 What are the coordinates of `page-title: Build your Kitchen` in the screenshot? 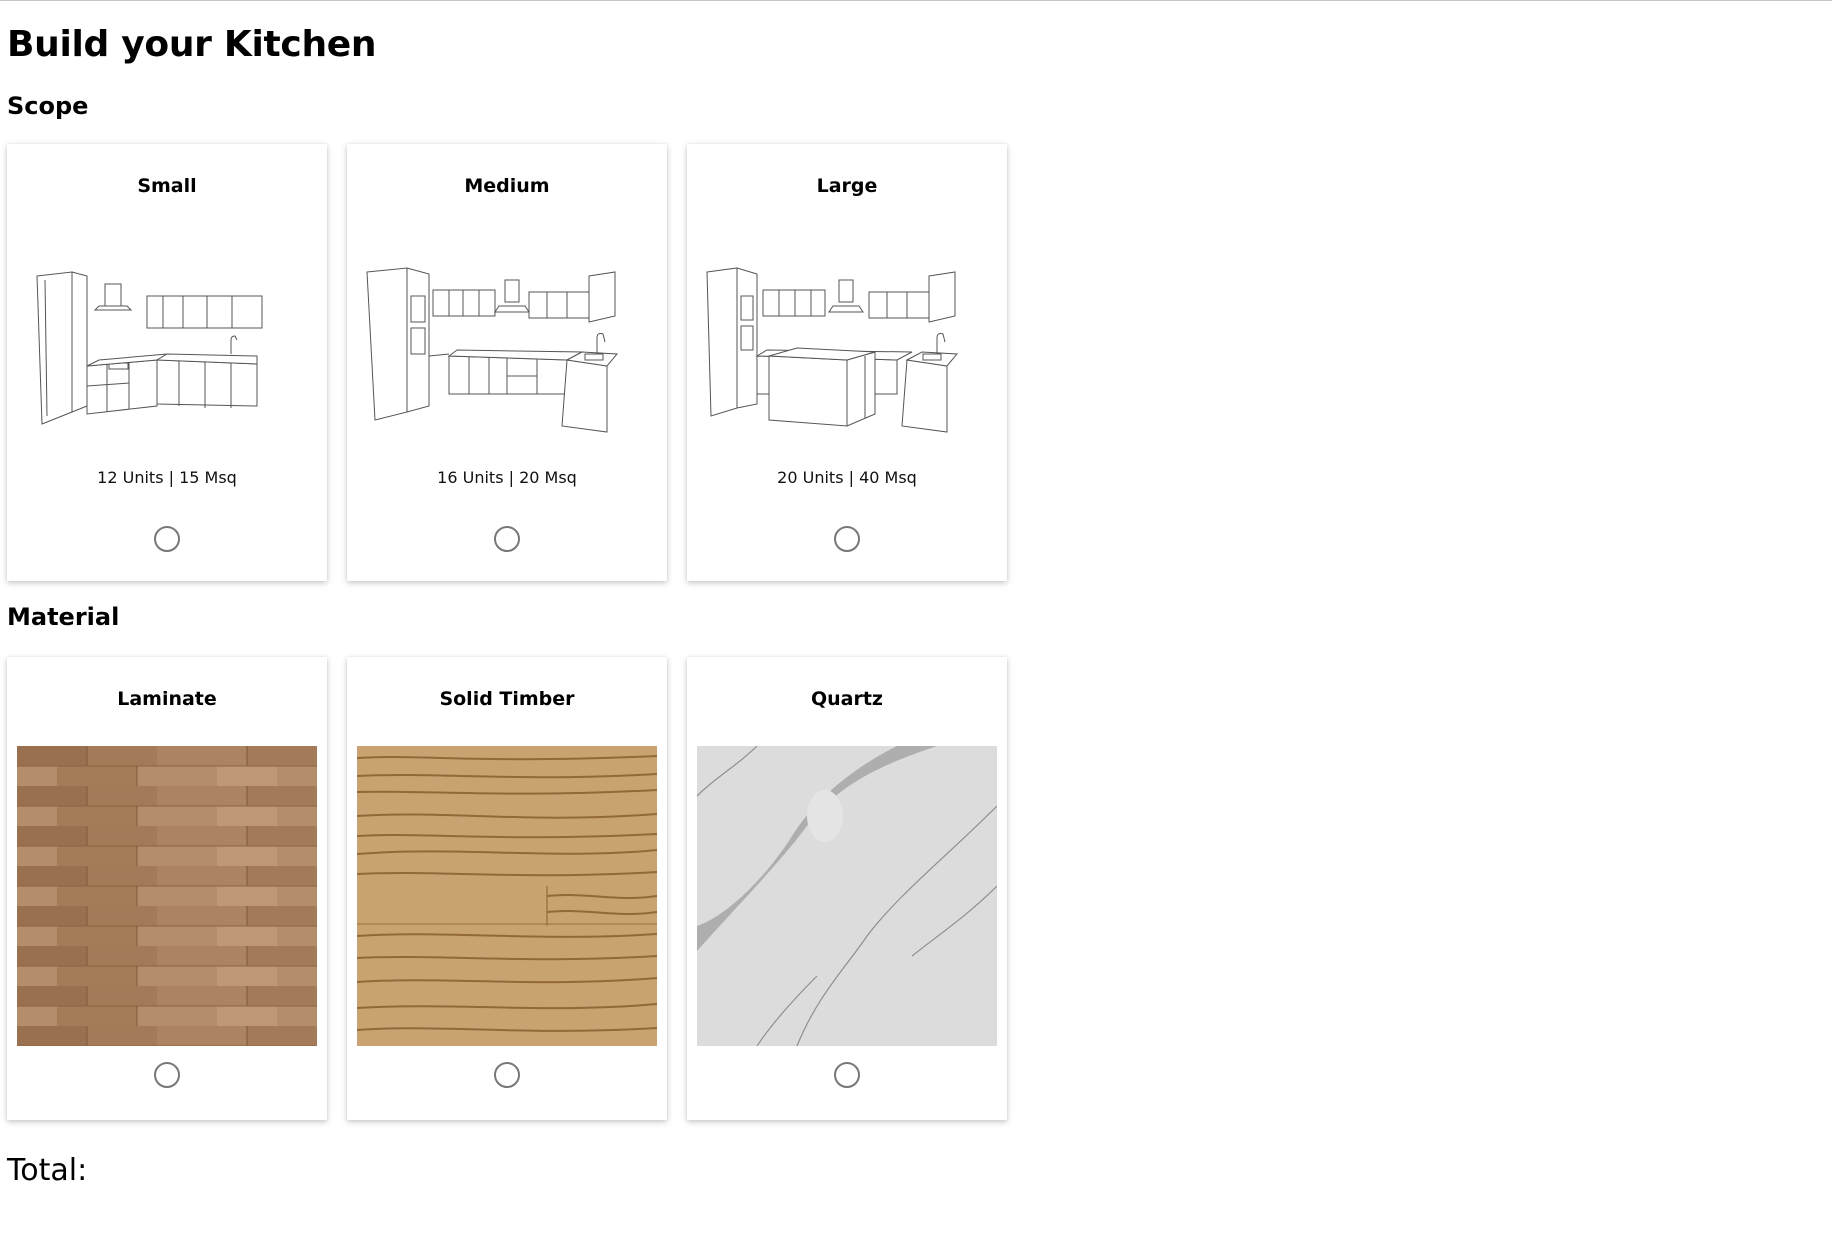 It's located at (192, 44).